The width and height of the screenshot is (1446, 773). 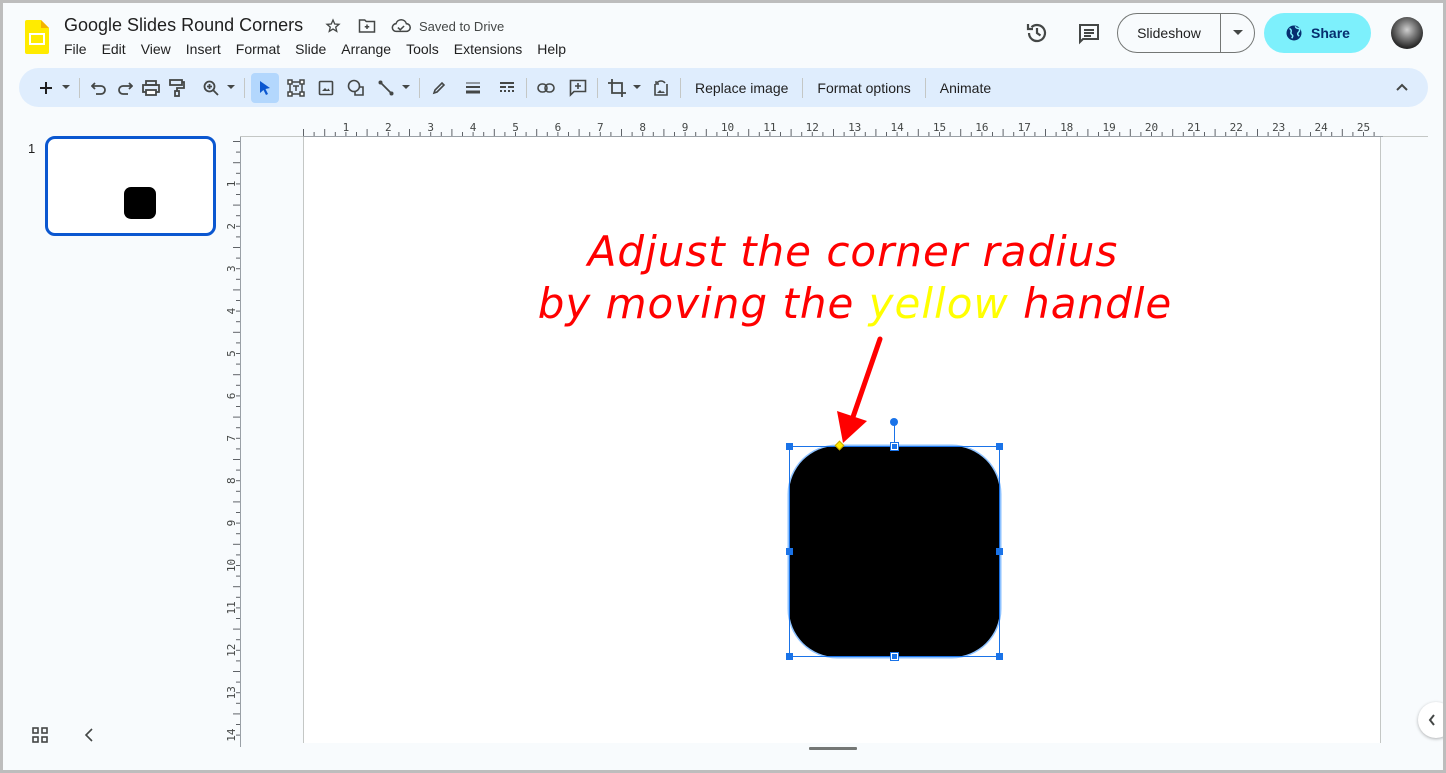 I want to click on grid-view-icon, so click(x=40, y=735).